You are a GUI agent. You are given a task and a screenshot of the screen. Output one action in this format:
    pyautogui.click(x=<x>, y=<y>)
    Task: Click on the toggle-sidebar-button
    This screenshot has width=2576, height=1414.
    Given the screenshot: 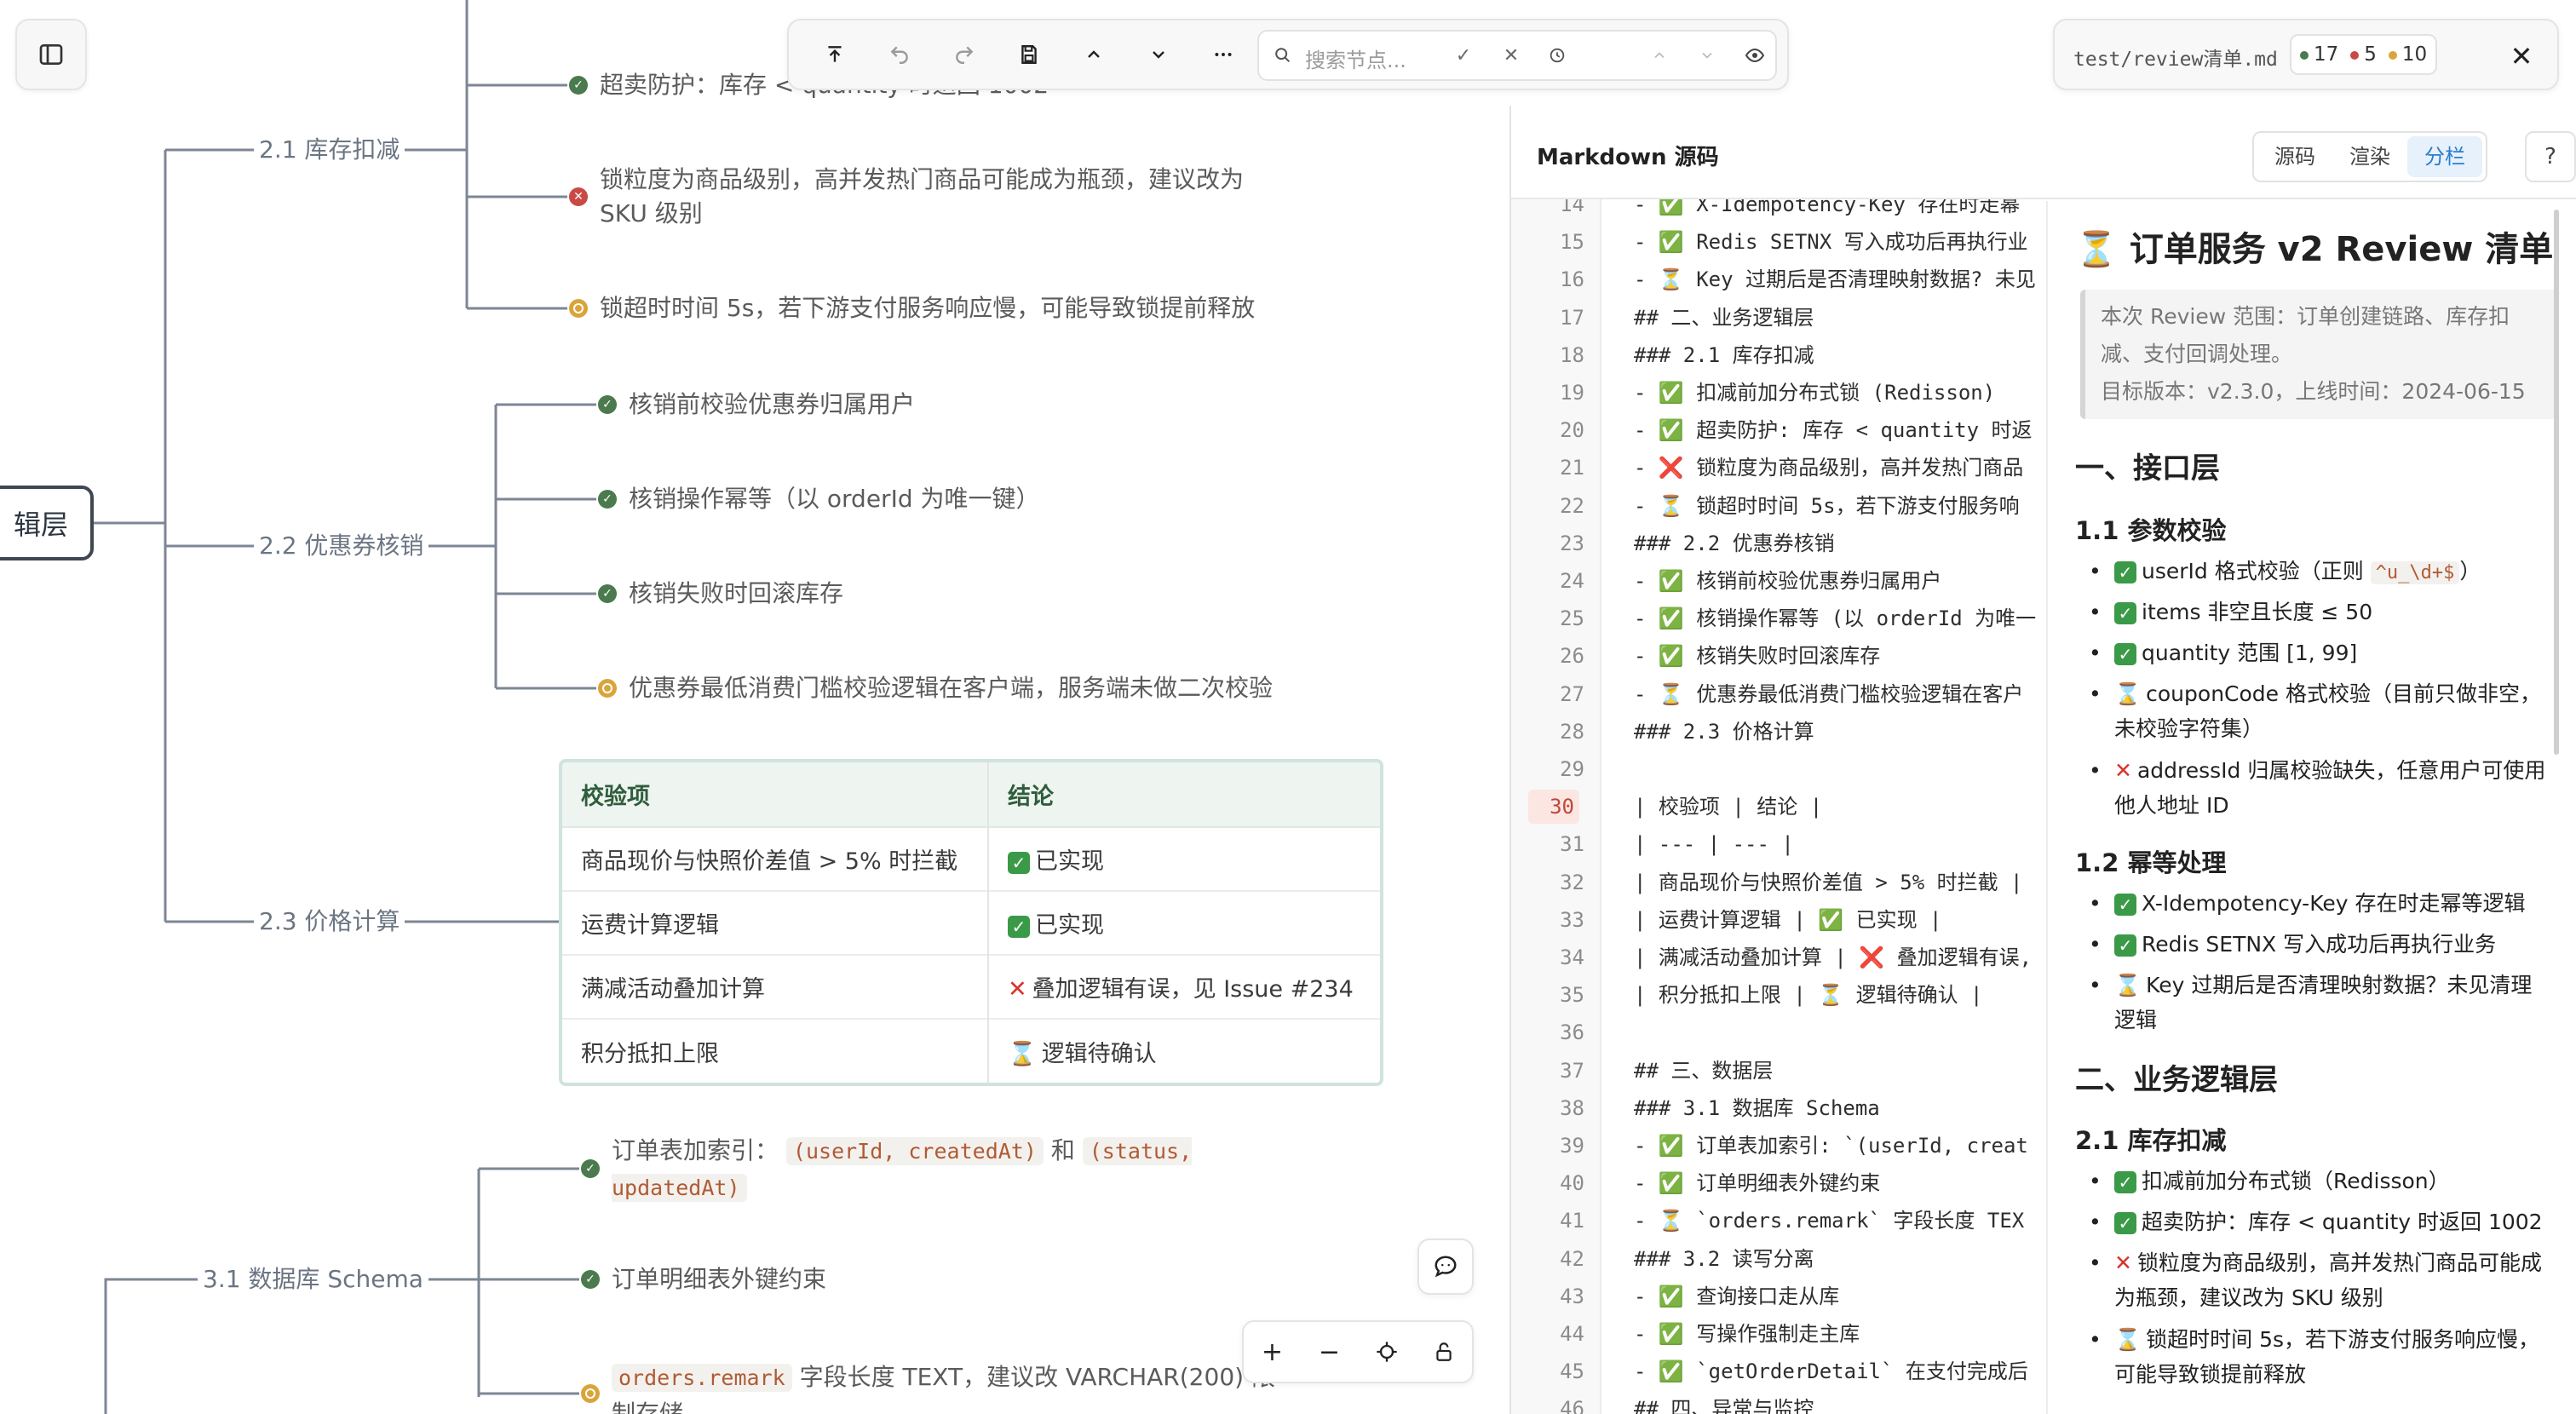 What is the action you would take?
    pyautogui.click(x=51, y=54)
    